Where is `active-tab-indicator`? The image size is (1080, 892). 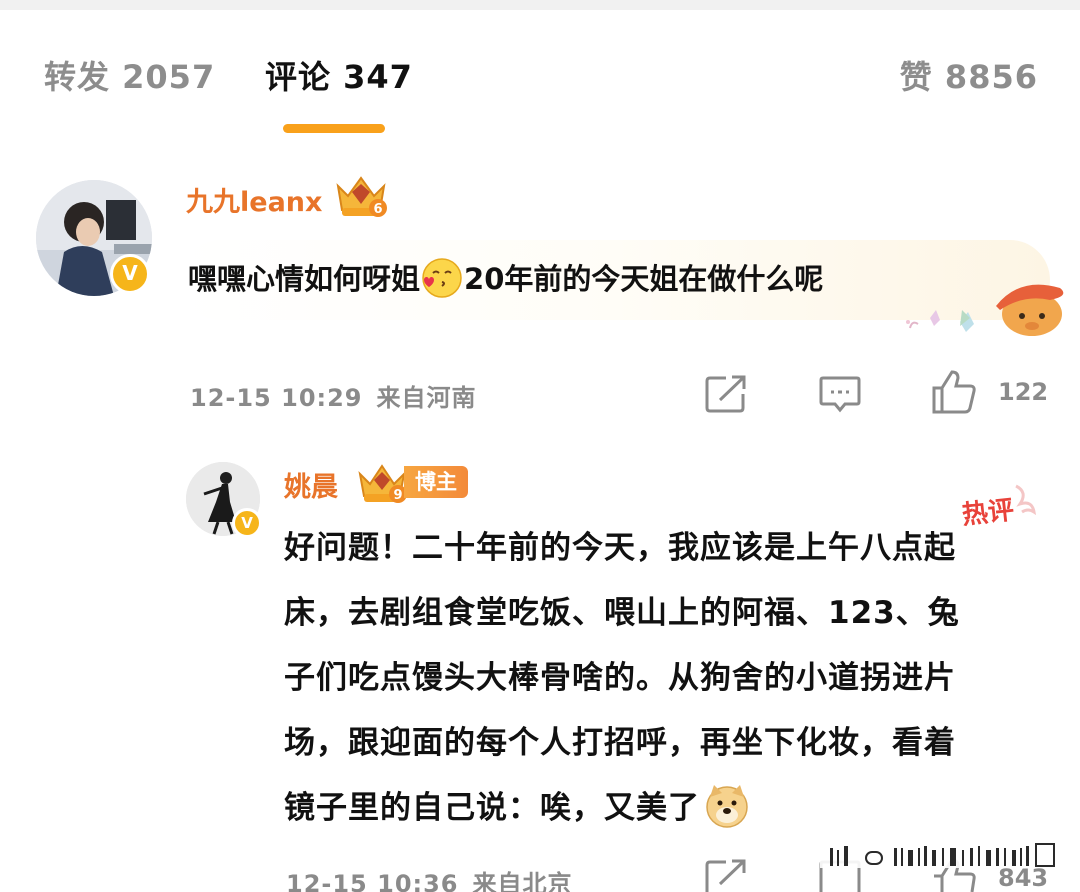 active-tab-indicator is located at coordinates (334, 128).